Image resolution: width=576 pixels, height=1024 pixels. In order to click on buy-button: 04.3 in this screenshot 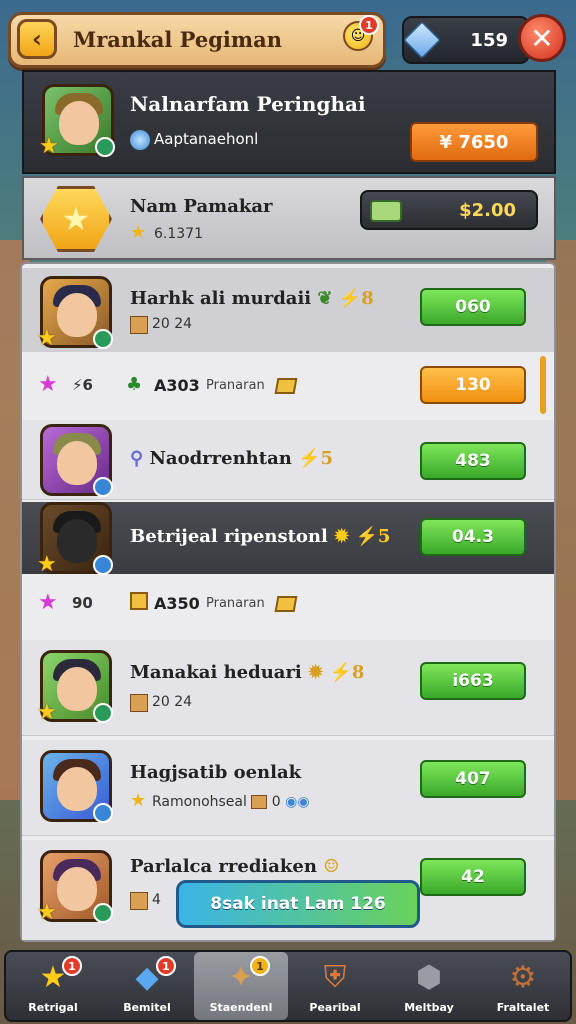, I will do `click(473, 537)`.